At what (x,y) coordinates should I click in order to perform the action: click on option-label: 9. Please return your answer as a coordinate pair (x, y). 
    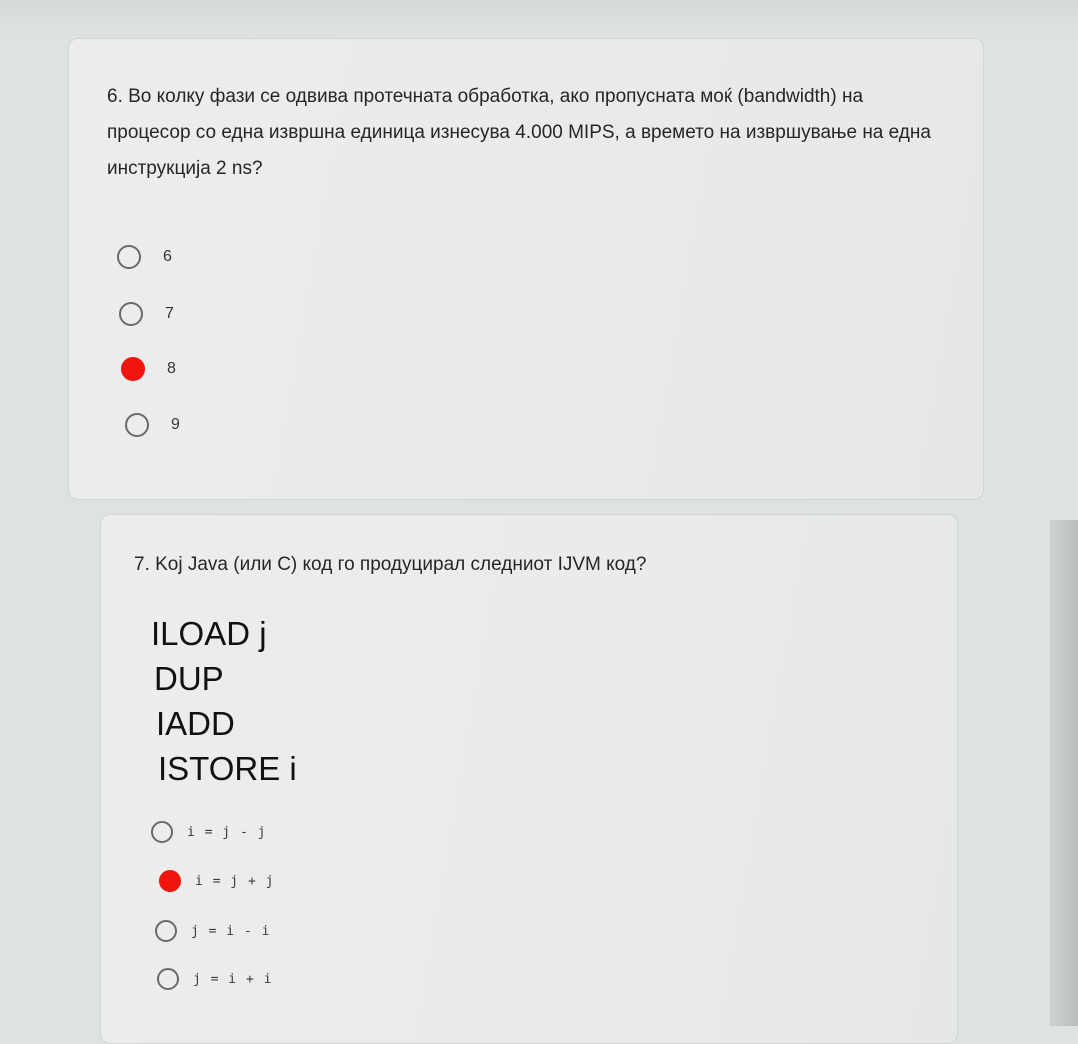
    Looking at the image, I should click on (175, 424).